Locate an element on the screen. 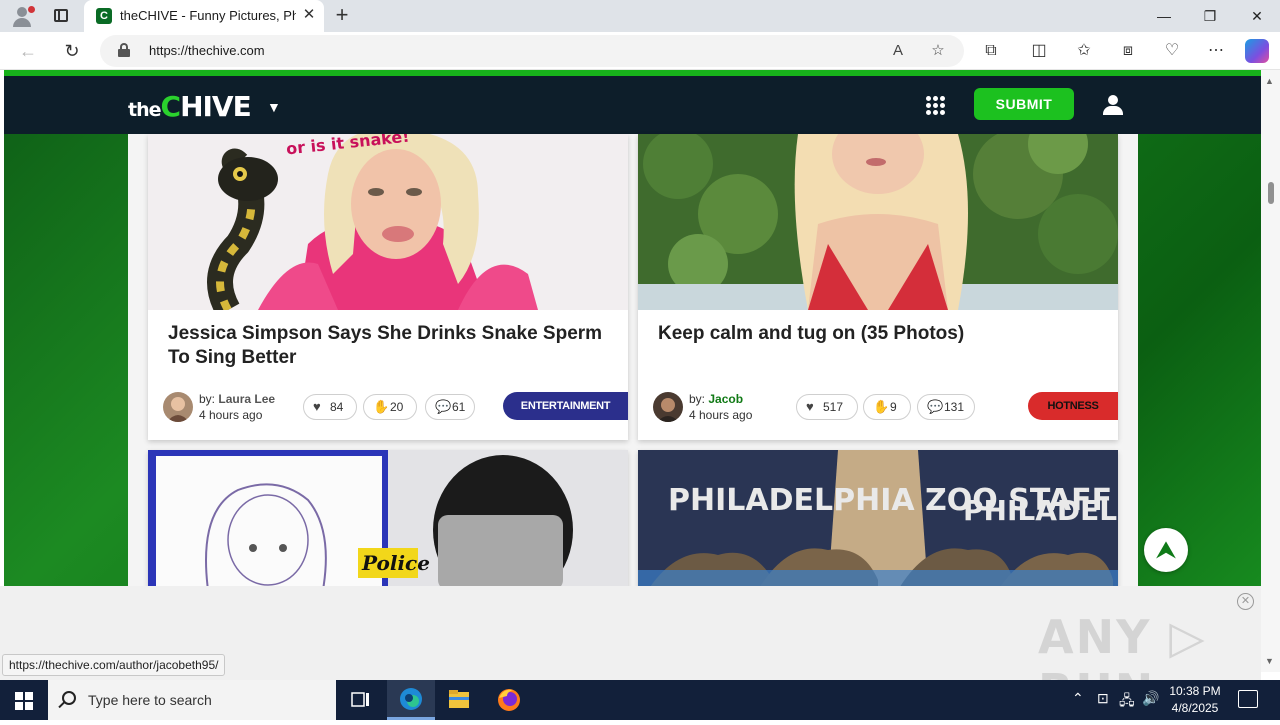  new-tab-button: + is located at coordinates (342, 16).